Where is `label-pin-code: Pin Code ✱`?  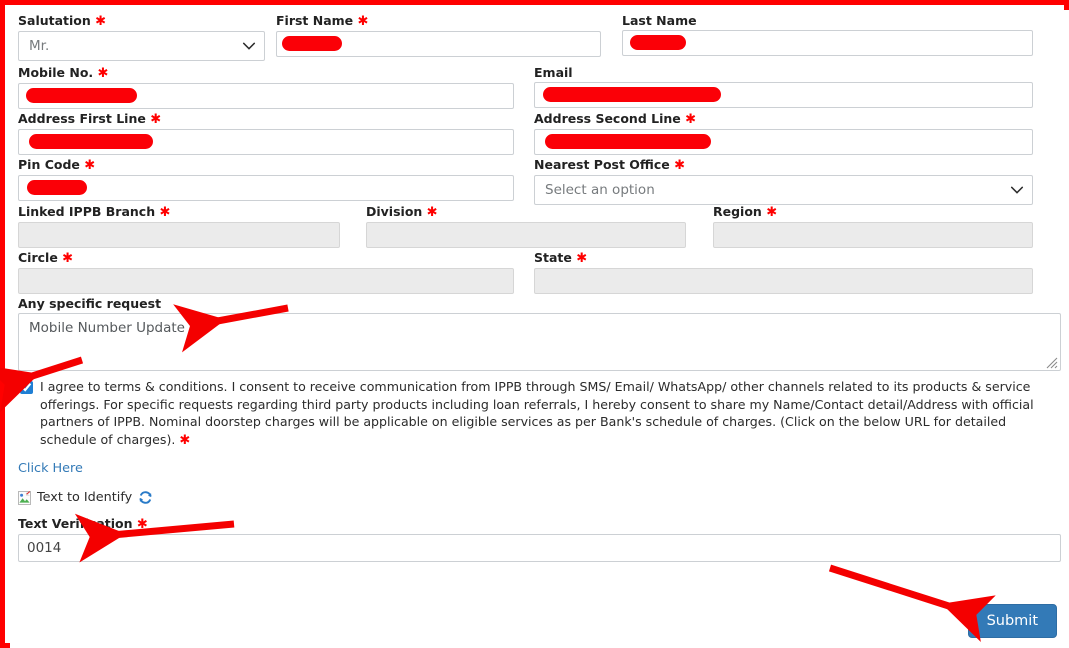 label-pin-code: Pin Code ✱ is located at coordinates (57, 165).